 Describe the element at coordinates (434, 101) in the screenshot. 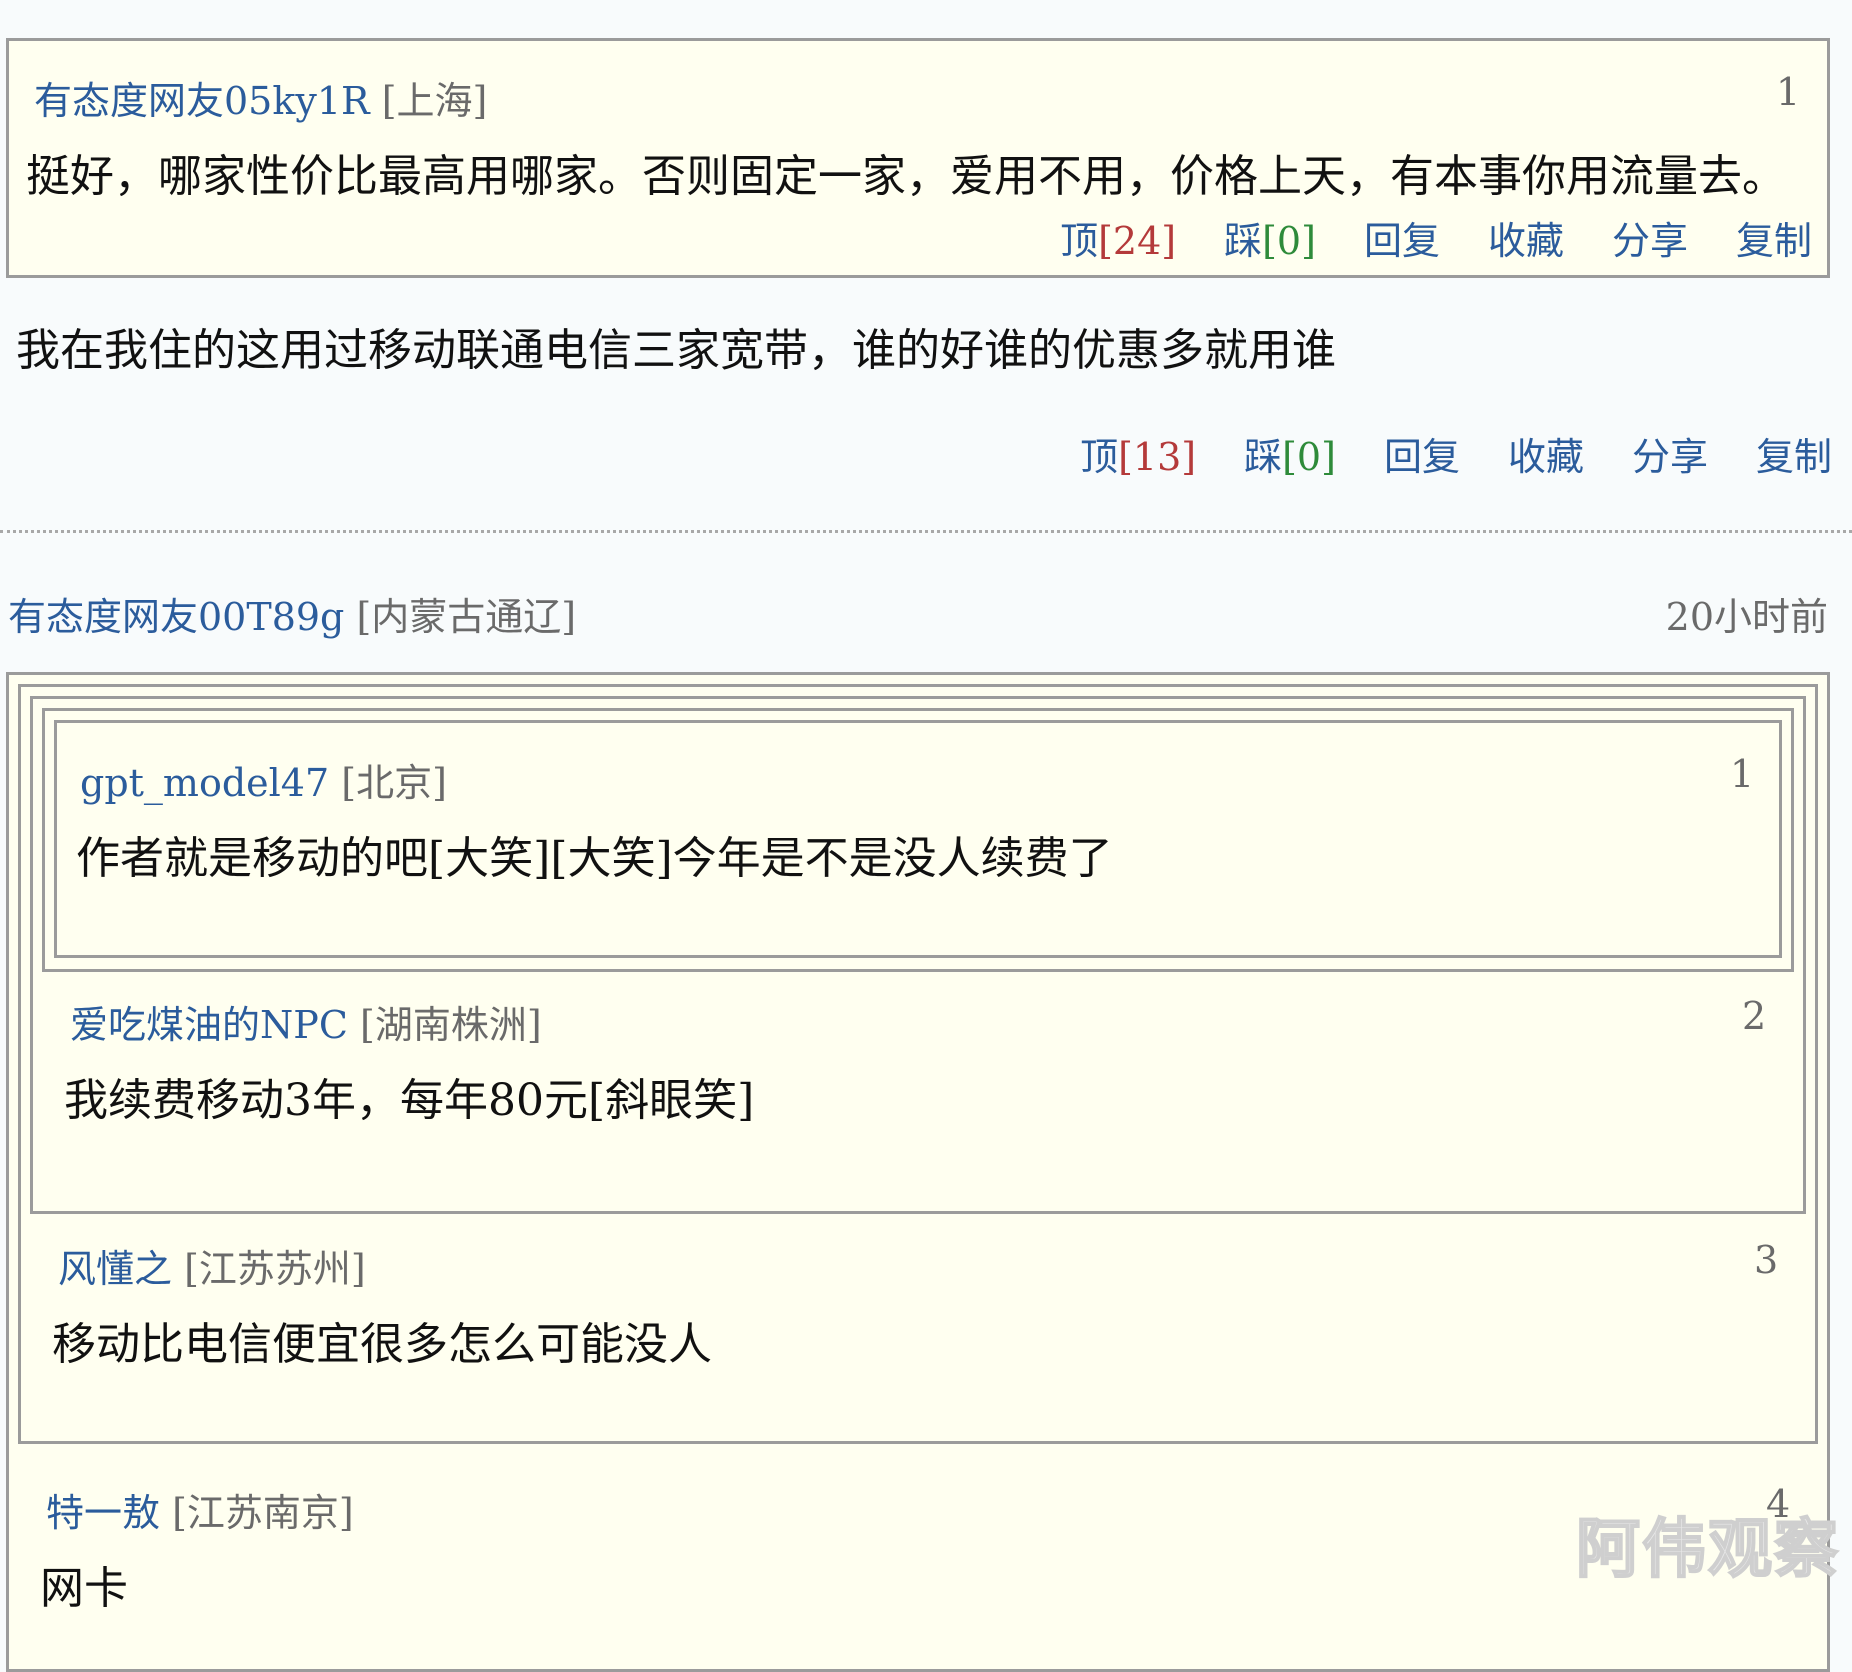

I see `quote1-location: [上海]` at that location.